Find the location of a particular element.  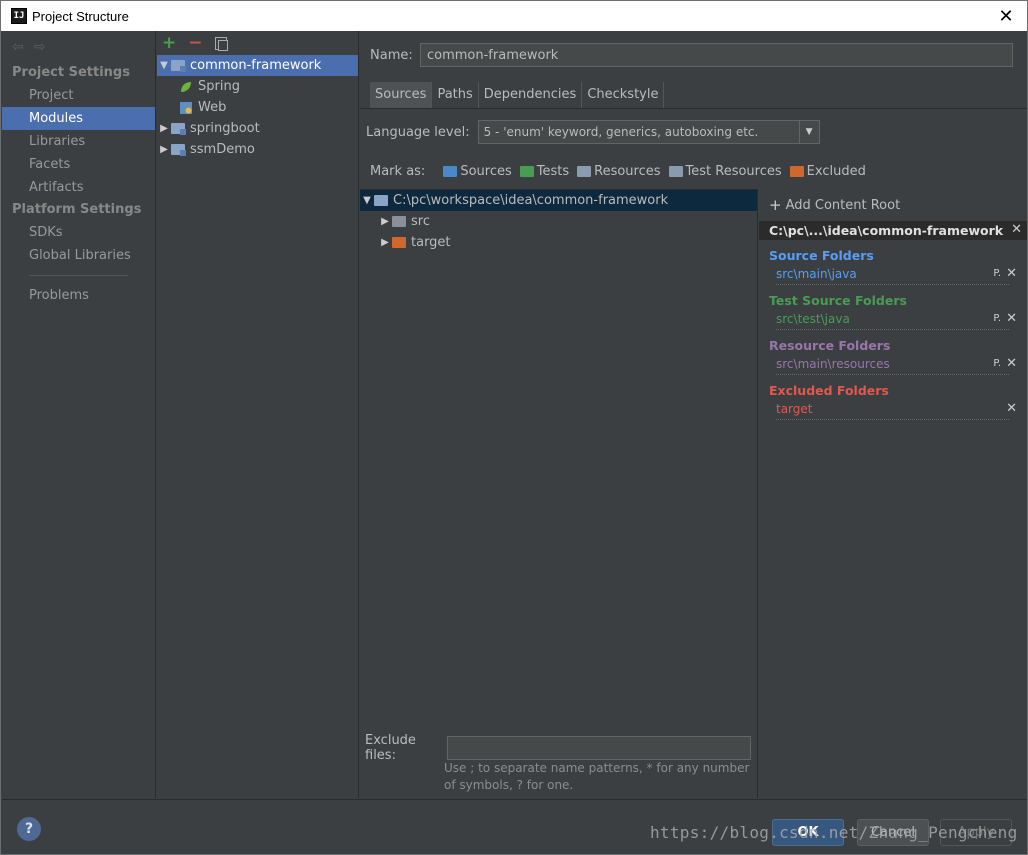

mark-label: Test Resources is located at coordinates (733, 171).